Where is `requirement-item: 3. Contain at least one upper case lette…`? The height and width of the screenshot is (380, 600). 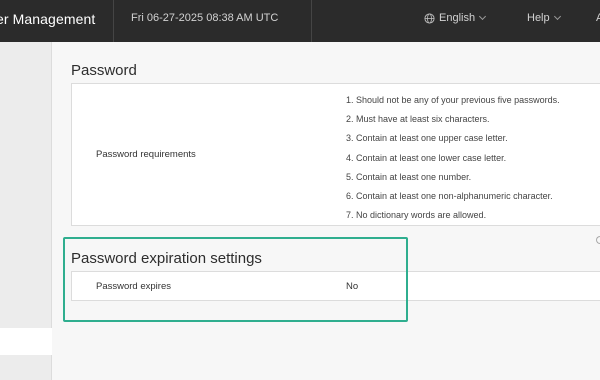
requirement-item: 3. Contain at least one upper case lette… is located at coordinates (427, 138).